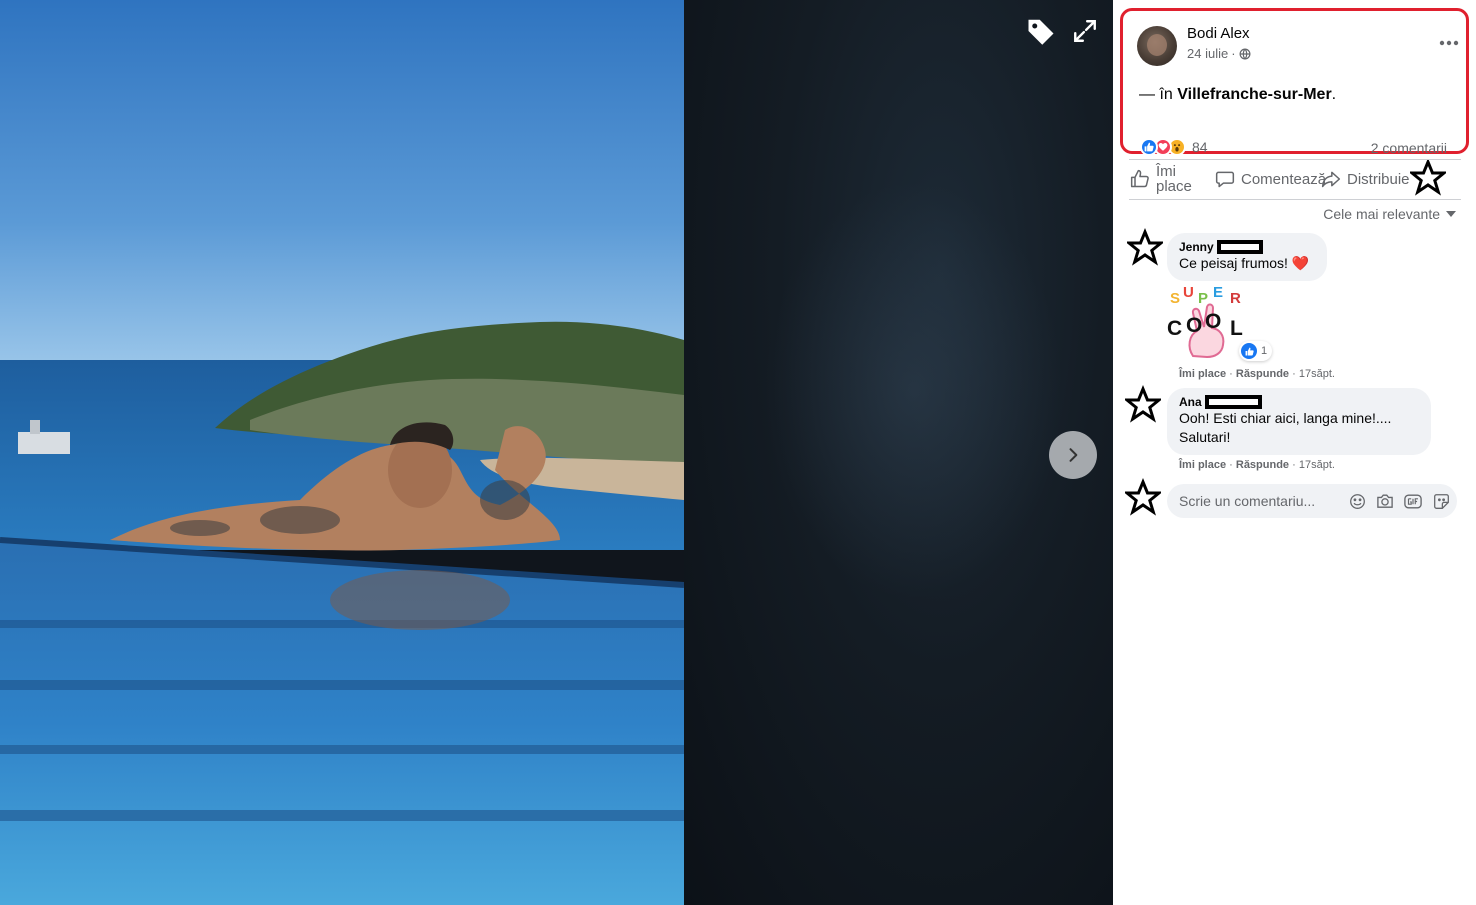 The height and width of the screenshot is (905, 1476). What do you see at coordinates (1244, 263) in the screenshot?
I see `comment-text: Ce peisaj frumos! ❤️` at bounding box center [1244, 263].